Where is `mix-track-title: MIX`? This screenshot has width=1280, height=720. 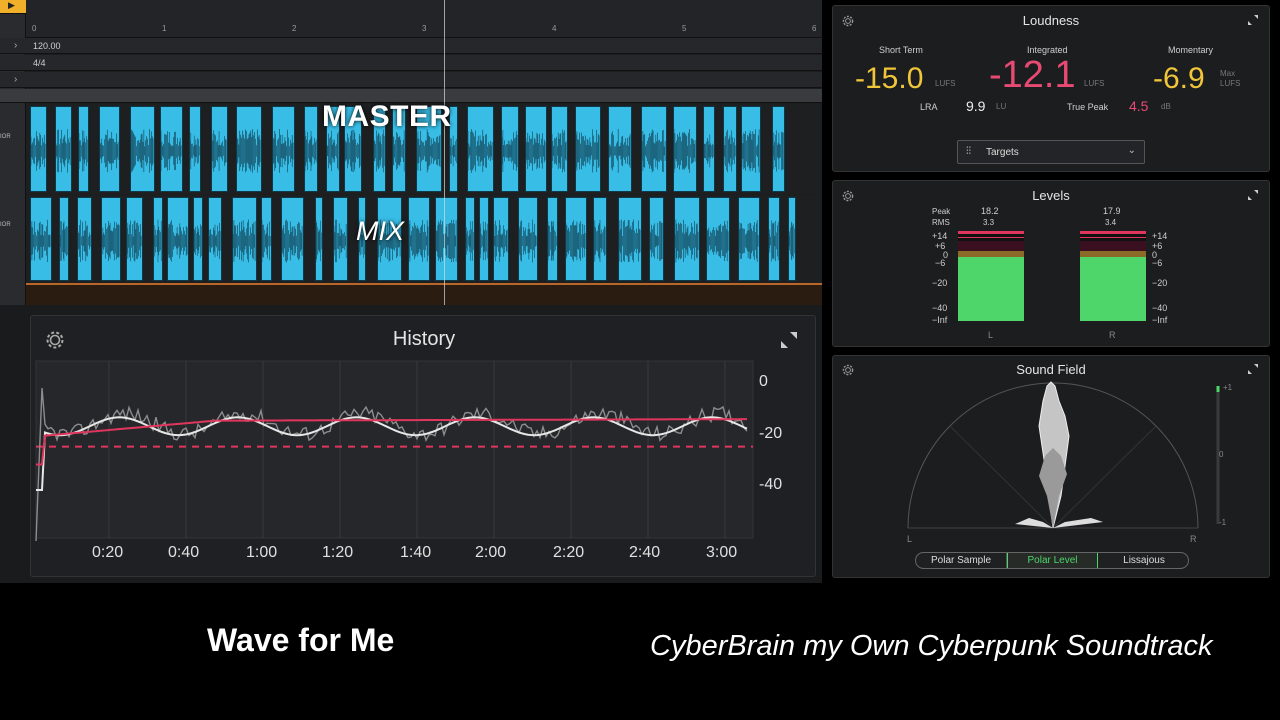
mix-track-title: MIX is located at coordinates (380, 231).